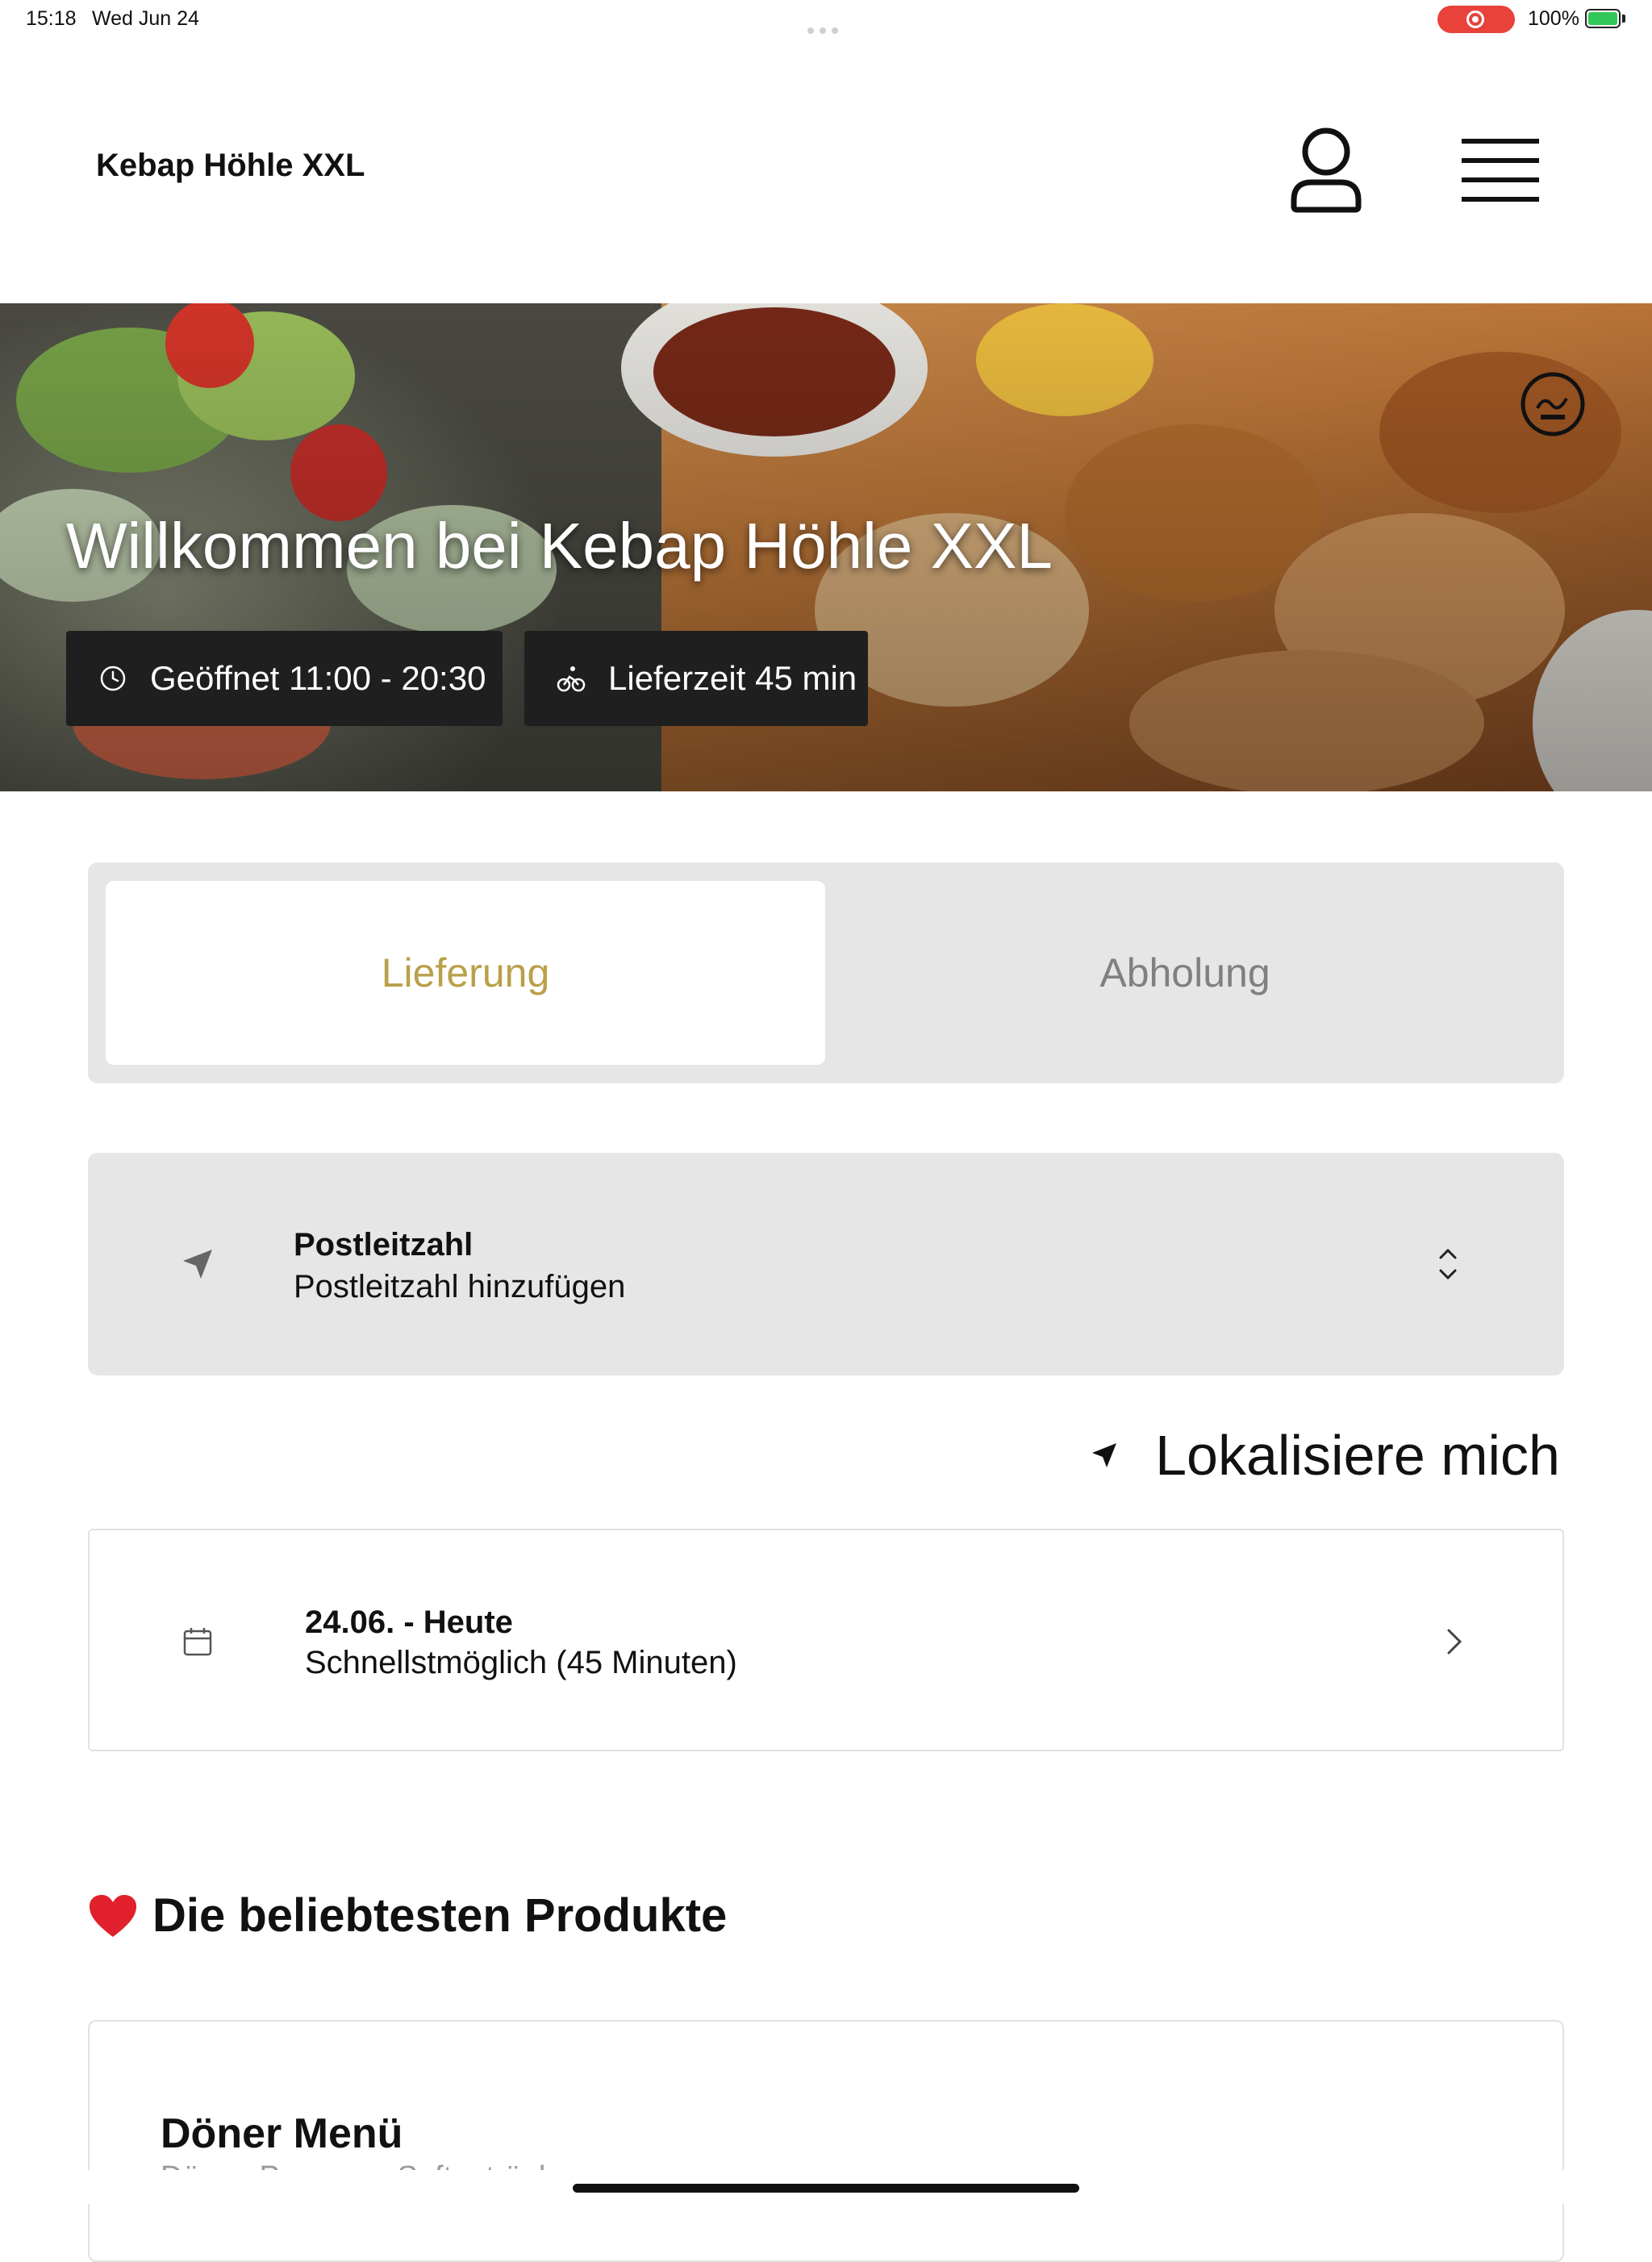 The width and height of the screenshot is (1652, 2262). I want to click on delivery-time-badge: Lieferzeit 45 min, so click(696, 678).